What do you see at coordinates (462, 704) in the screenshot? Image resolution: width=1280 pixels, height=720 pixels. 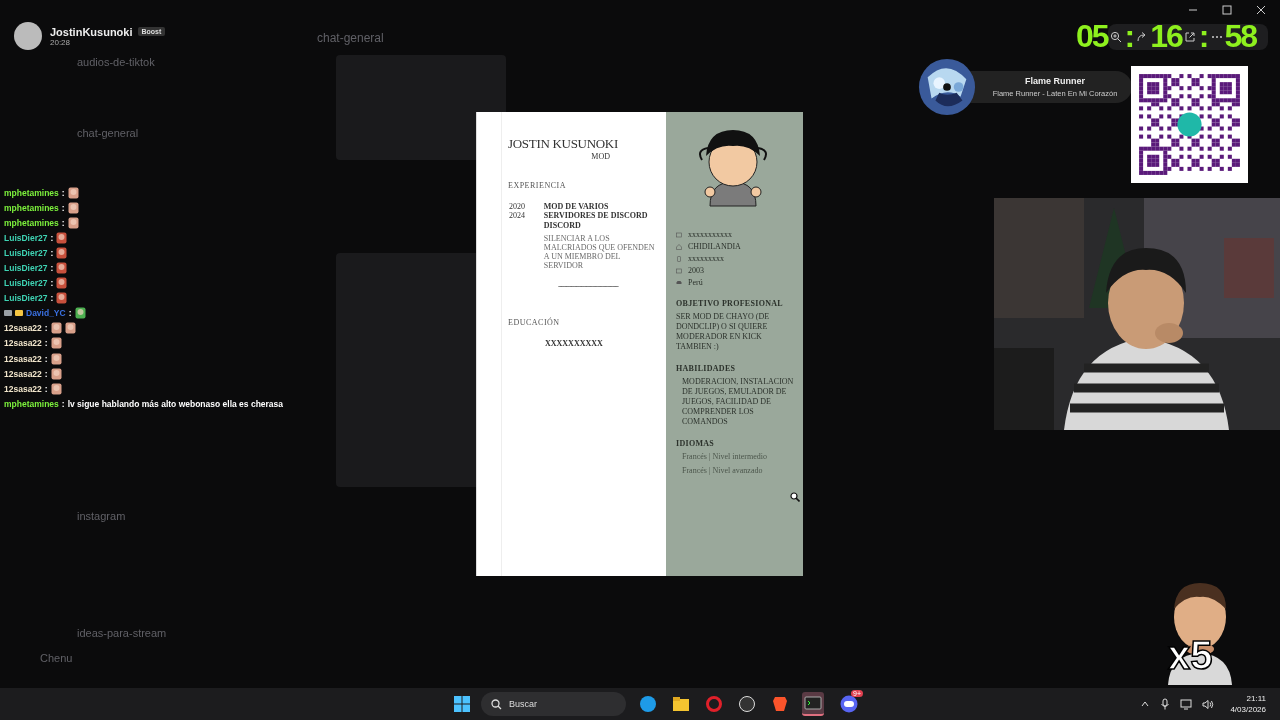 I see `start-icon` at bounding box center [462, 704].